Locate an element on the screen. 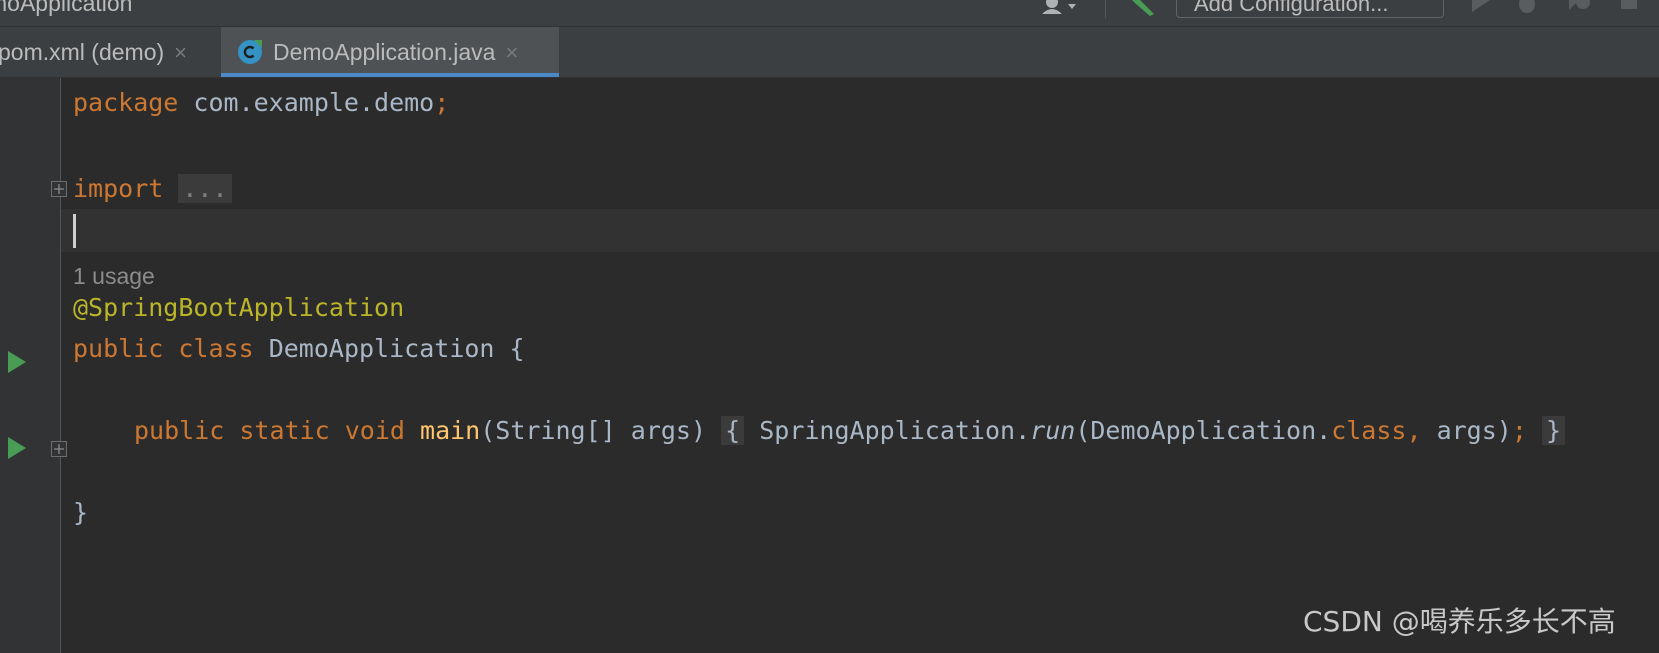  method-params: (String[] args) is located at coordinates (593, 430).